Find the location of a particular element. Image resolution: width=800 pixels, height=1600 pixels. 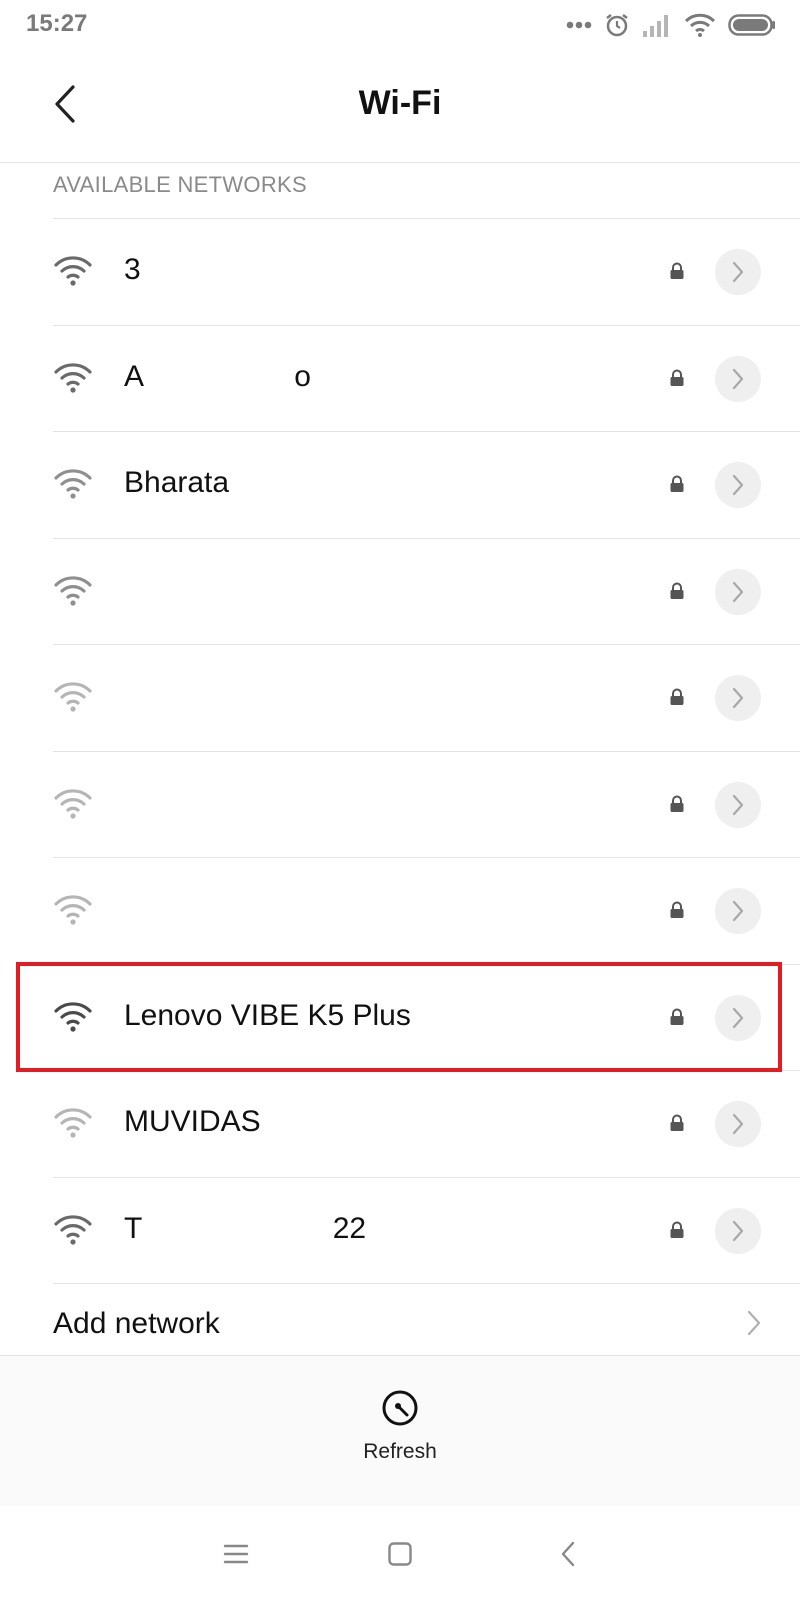

status-bar: 15:27 is located at coordinates (400, 25).